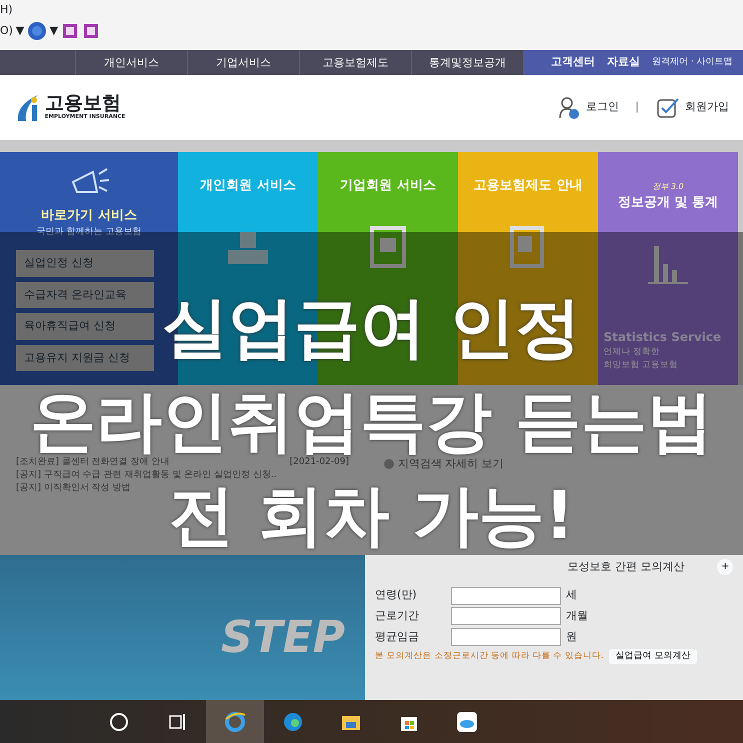 This screenshot has width=743, height=743. Describe the element at coordinates (82, 103) in the screenshot. I see `logo-title: 고용보험` at that location.